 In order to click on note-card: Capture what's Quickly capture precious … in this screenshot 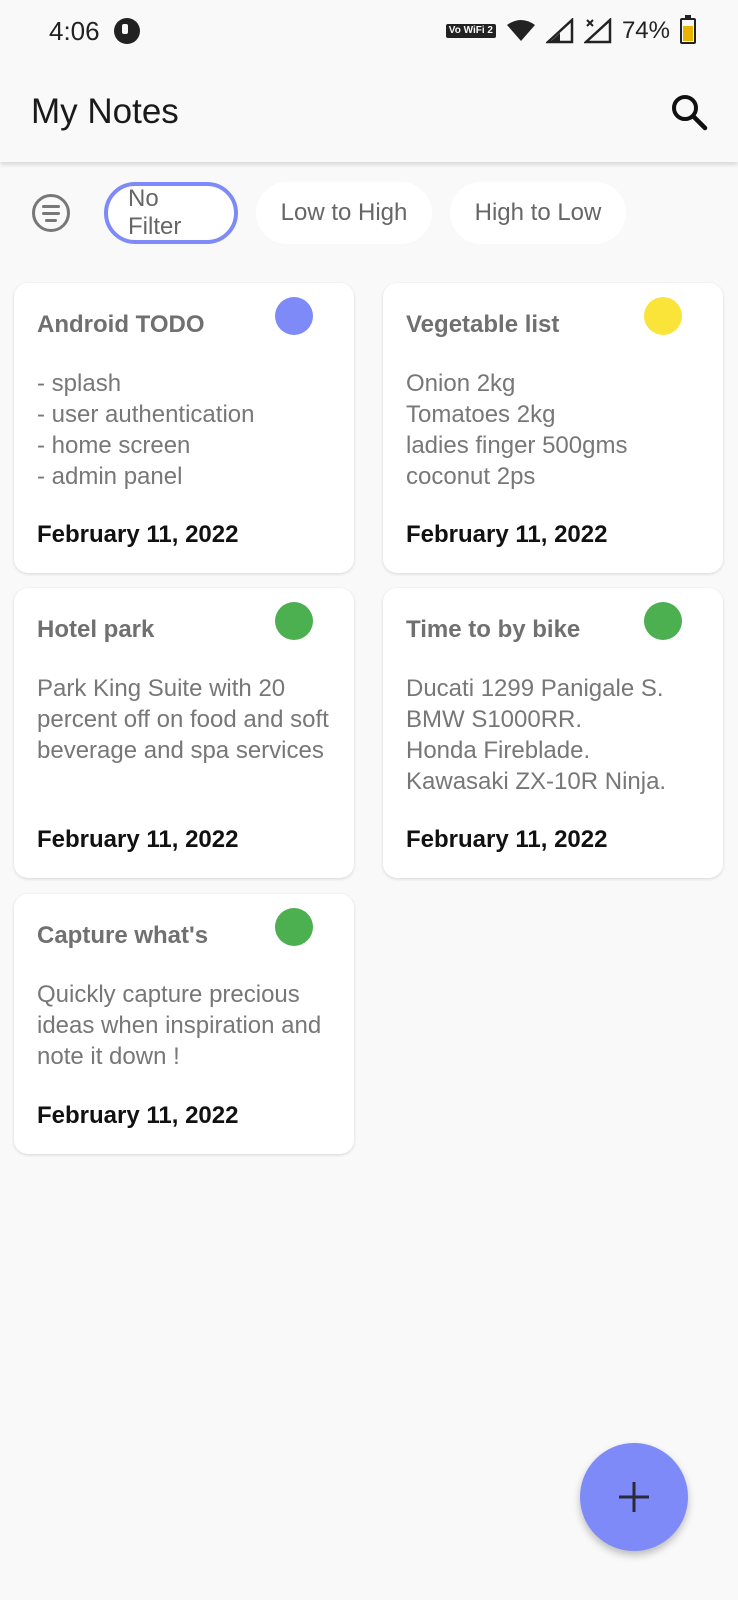, I will do `click(184, 1024)`.